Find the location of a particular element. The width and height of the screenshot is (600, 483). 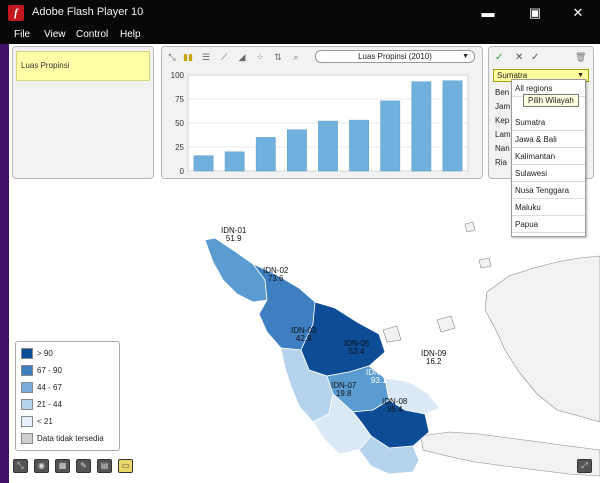

bar-chart: 0 25 50 75 100 is located at coordinates (320, 123).